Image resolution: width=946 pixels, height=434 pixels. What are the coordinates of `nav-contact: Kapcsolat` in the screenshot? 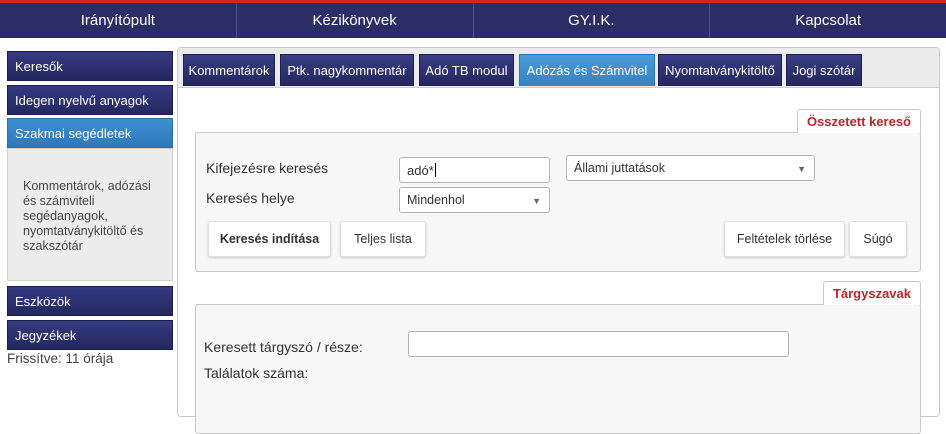 It's located at (827, 20).